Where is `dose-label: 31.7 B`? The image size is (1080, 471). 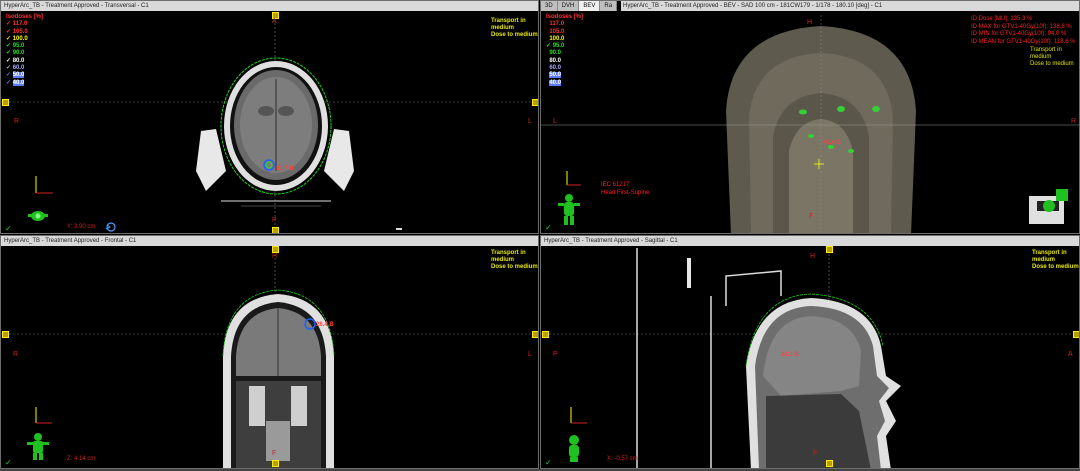
dose-label: 31.7 B is located at coordinates (285, 169).